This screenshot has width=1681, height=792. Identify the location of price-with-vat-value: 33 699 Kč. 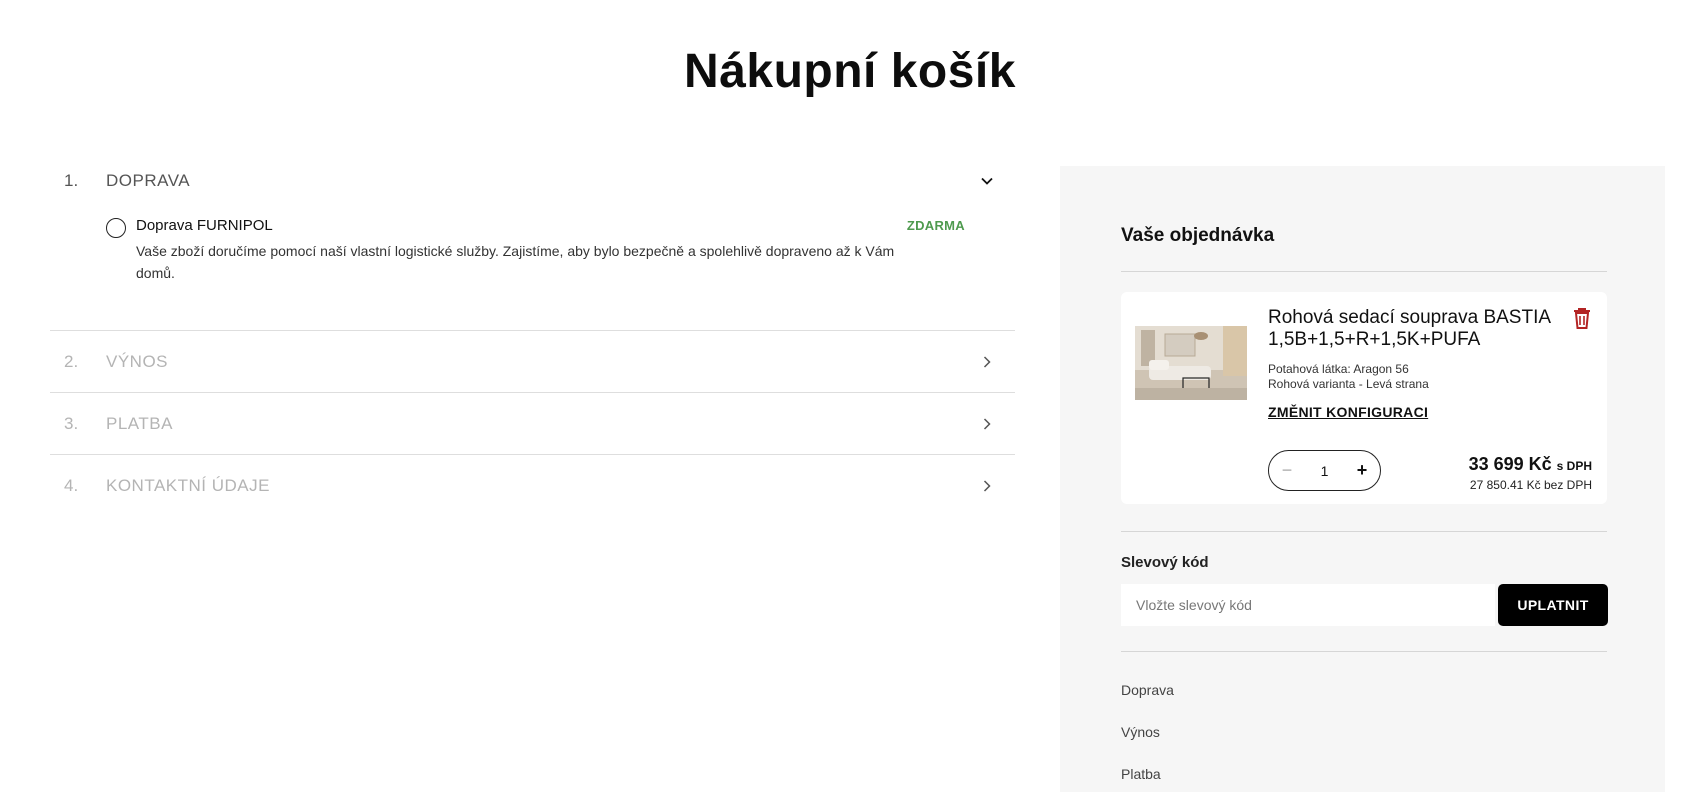
(1510, 464).